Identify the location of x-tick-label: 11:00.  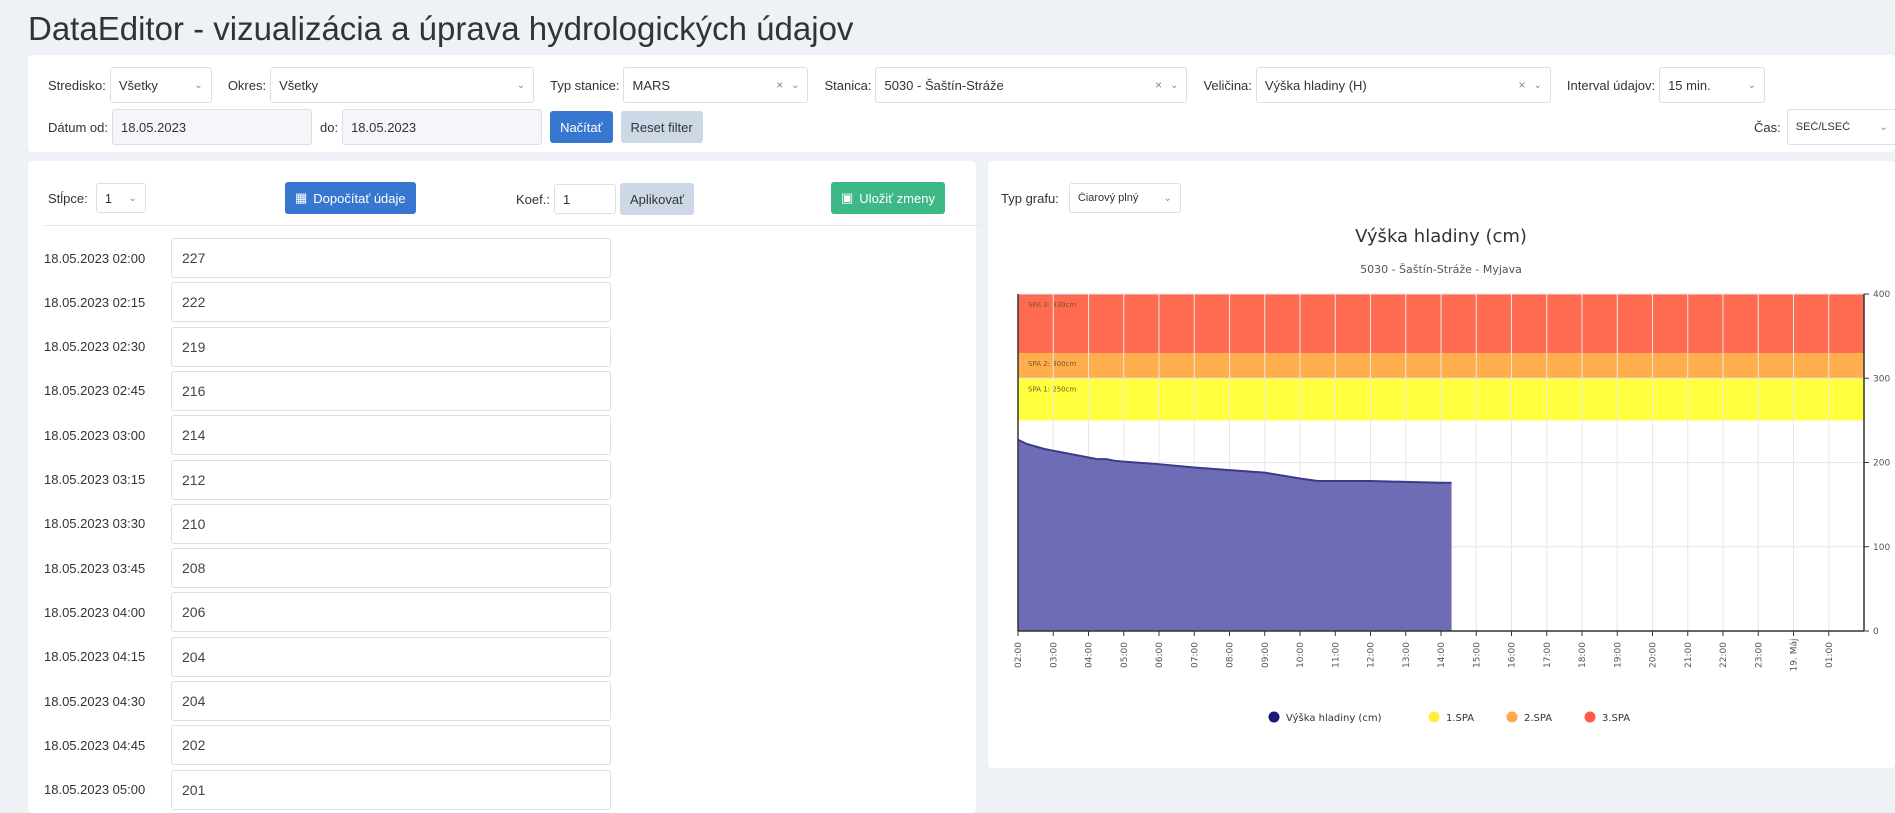
(1336, 655).